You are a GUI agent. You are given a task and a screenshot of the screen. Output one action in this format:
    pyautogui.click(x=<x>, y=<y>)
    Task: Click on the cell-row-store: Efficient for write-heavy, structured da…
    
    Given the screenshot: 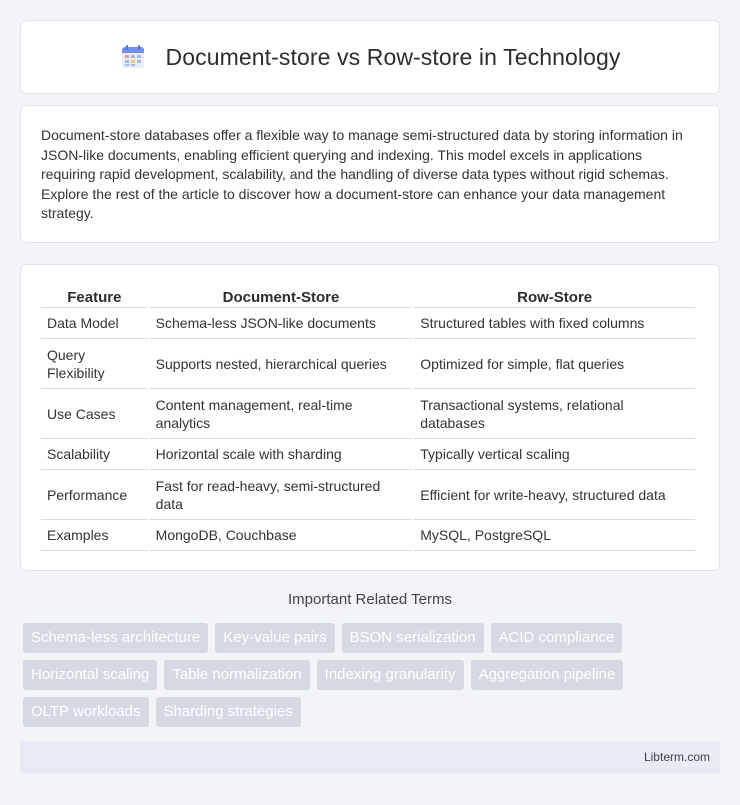 What is the action you would take?
    pyautogui.click(x=554, y=495)
    